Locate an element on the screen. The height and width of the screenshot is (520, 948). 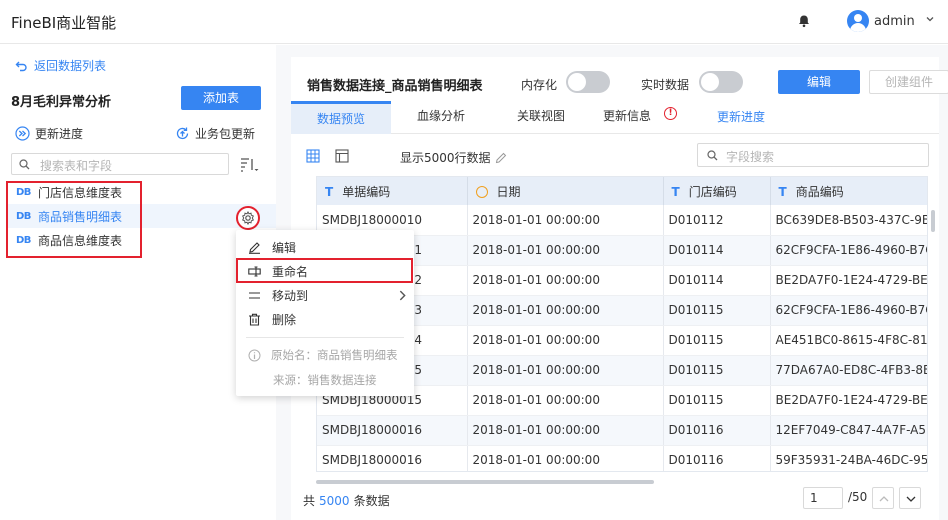
column-header: T 单据编码 is located at coordinates (392, 191).